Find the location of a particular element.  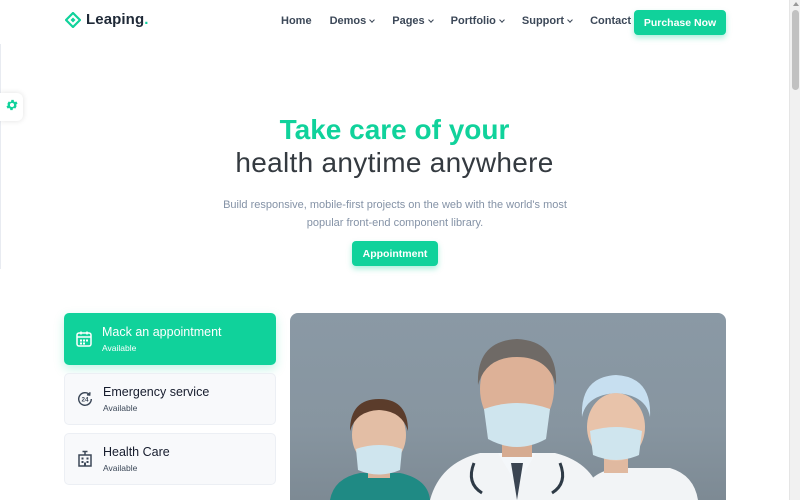

nav-item-demos: Demos is located at coordinates (352, 21).